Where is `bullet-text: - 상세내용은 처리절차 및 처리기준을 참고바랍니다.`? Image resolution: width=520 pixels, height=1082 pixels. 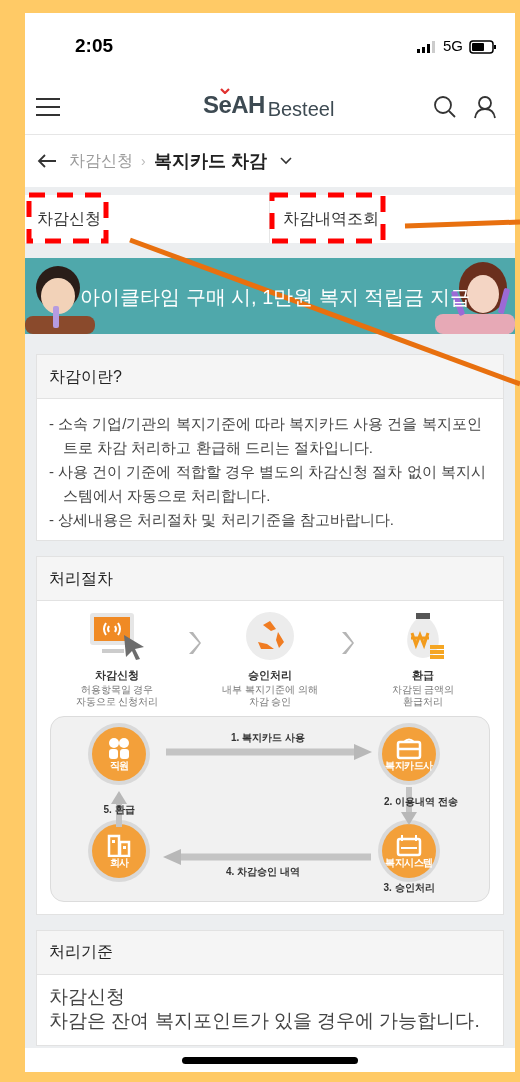 bullet-text: - 상세내용은 처리절차 및 처리기준을 참고바랍니다. is located at coordinates (222, 520).